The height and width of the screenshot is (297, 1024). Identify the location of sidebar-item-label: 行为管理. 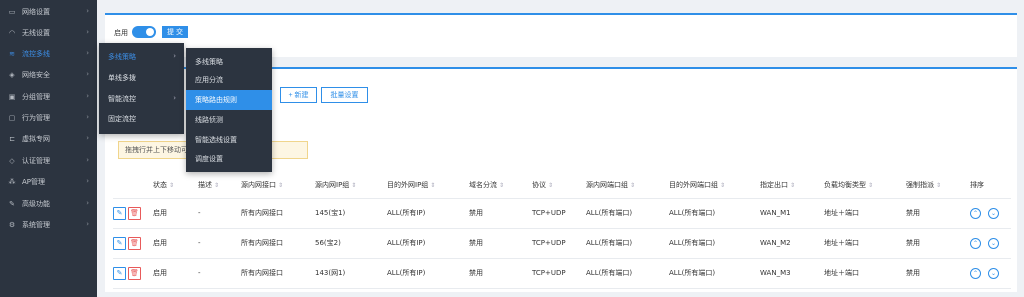
(36, 118).